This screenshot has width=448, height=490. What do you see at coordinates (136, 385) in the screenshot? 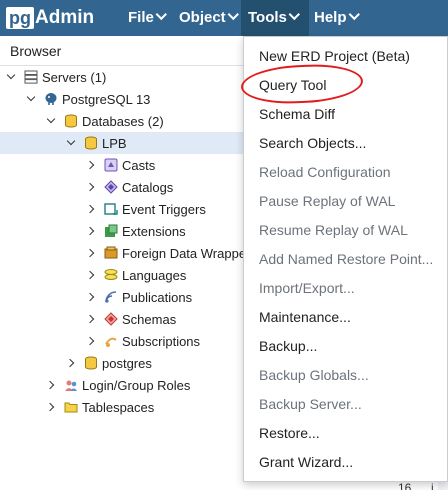
I see `tree-label: Login/Group Roles` at bounding box center [136, 385].